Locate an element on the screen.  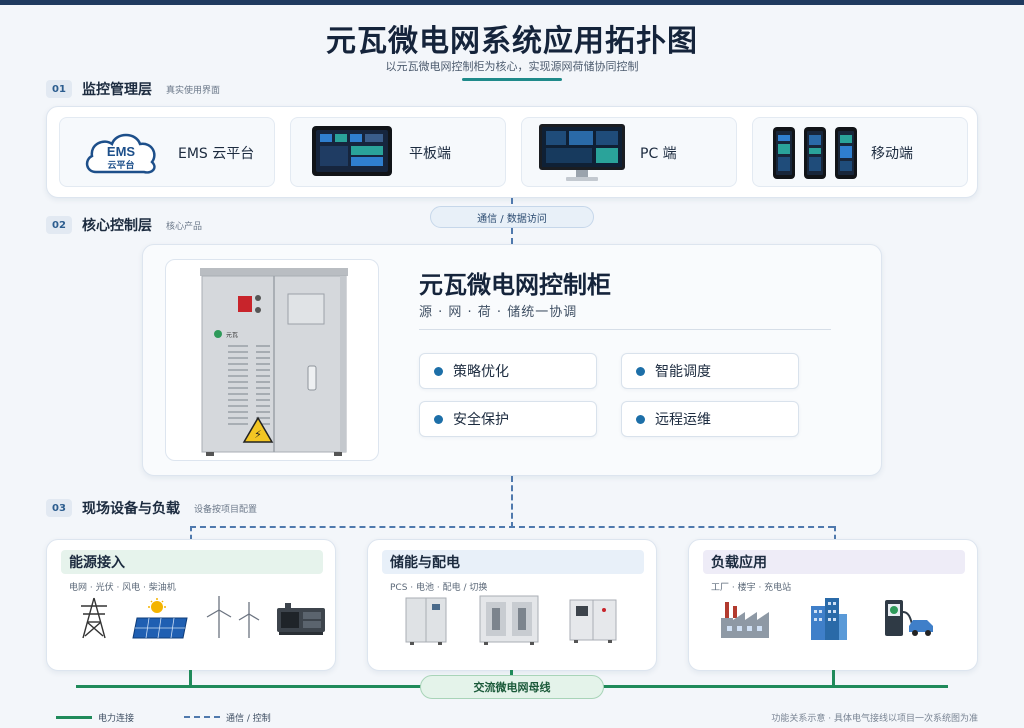
monitor-tile-ems: EMS 云平台 EMS 云平台 is located at coordinates (167, 152).